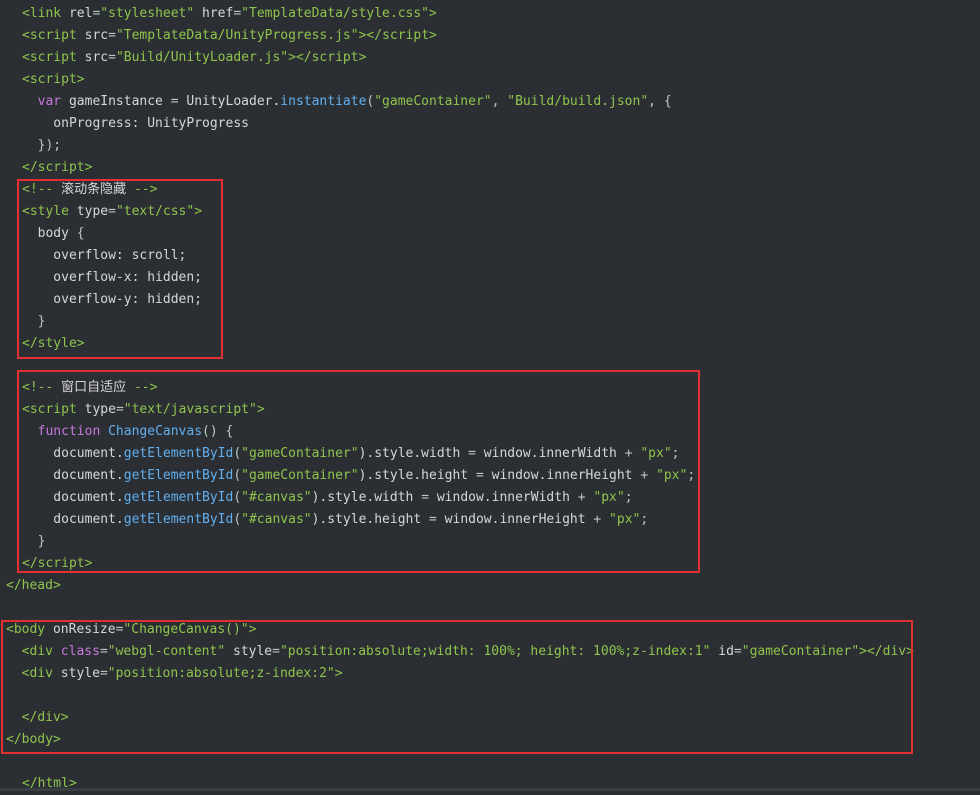 This screenshot has height=795, width=980. Describe the element at coordinates (166, 651) in the screenshot. I see `code-token: "webgl-content"` at that location.